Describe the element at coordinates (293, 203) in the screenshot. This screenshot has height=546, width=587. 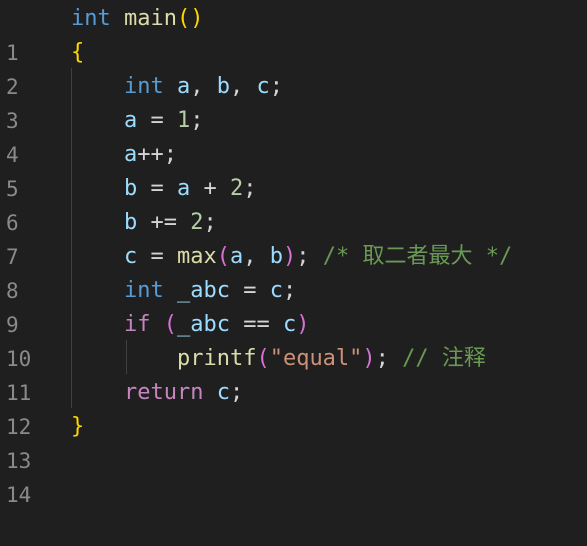
I see `code-line-6: 6 b = a + 2;` at that location.